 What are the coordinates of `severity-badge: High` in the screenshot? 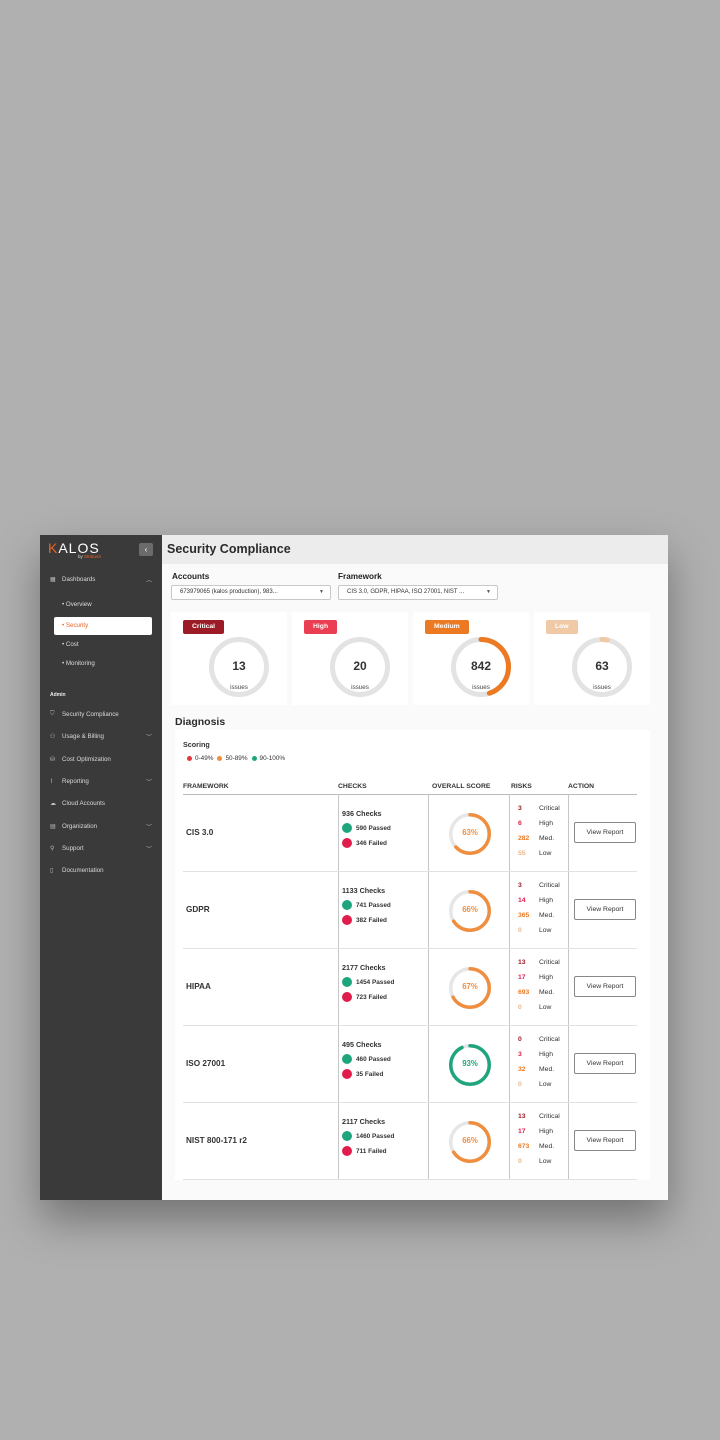 It's located at (321, 627).